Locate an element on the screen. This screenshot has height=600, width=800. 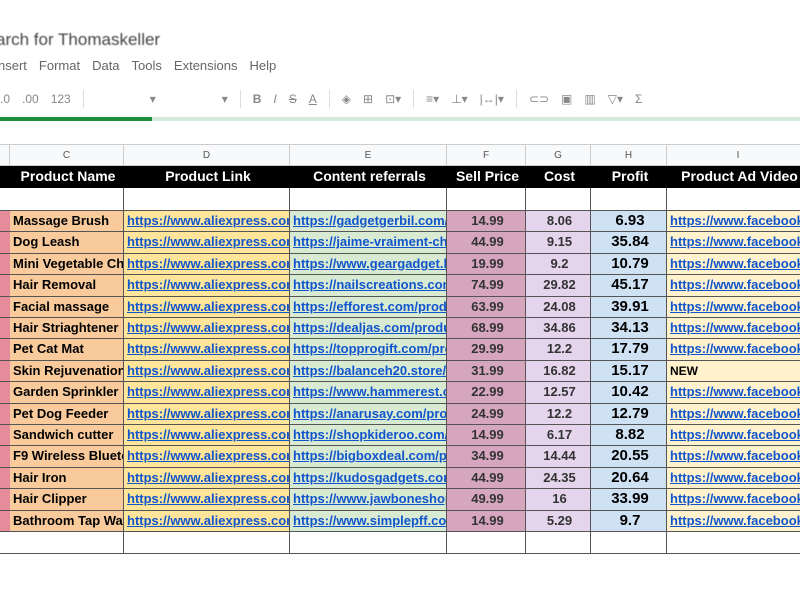
bold-button: B is located at coordinates (257, 99).